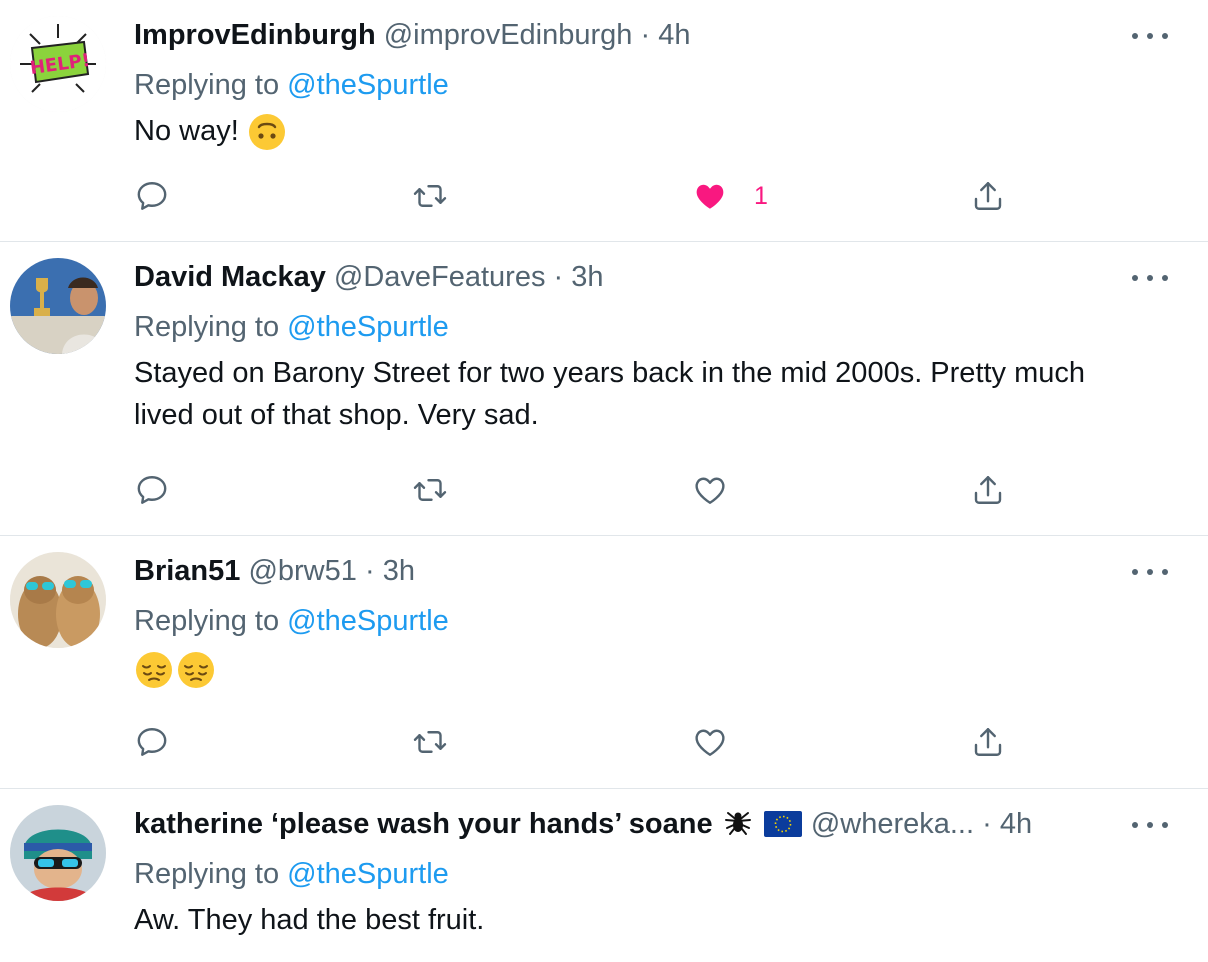 This screenshot has height=962, width=1208. I want to click on upside-down-face-emoji-icon, so click(267, 132).